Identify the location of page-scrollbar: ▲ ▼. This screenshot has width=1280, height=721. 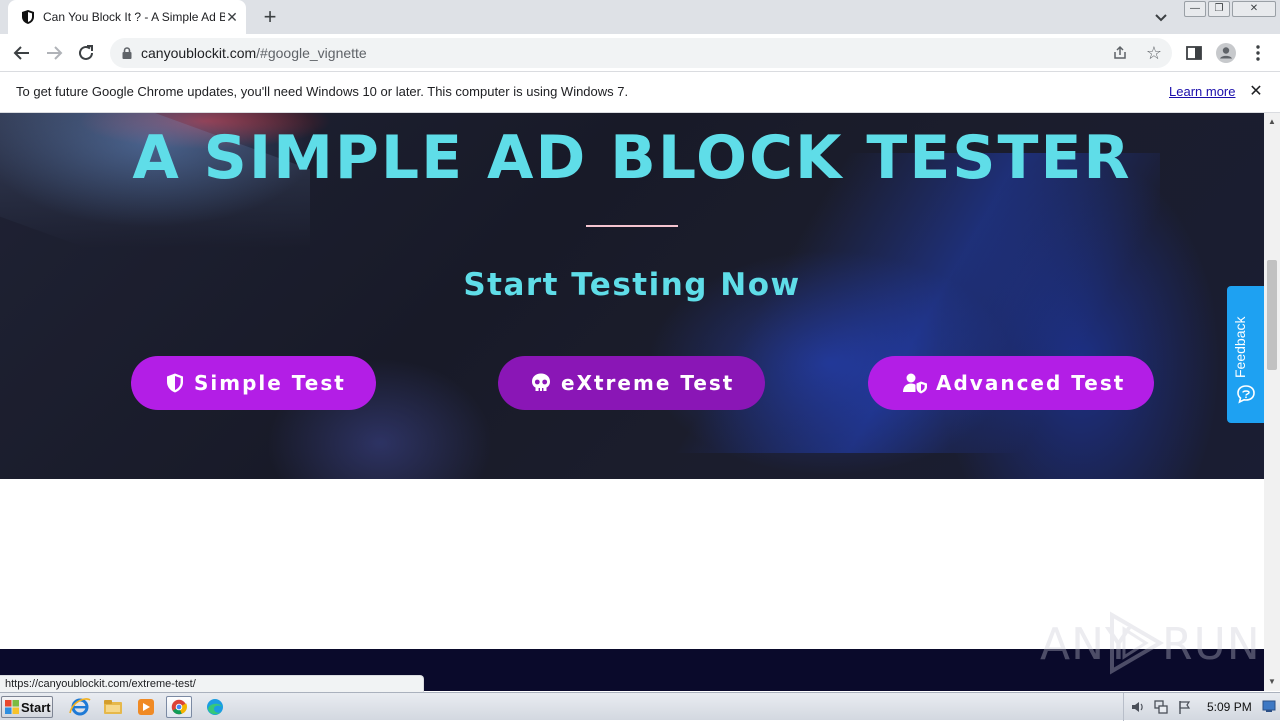
(1272, 402).